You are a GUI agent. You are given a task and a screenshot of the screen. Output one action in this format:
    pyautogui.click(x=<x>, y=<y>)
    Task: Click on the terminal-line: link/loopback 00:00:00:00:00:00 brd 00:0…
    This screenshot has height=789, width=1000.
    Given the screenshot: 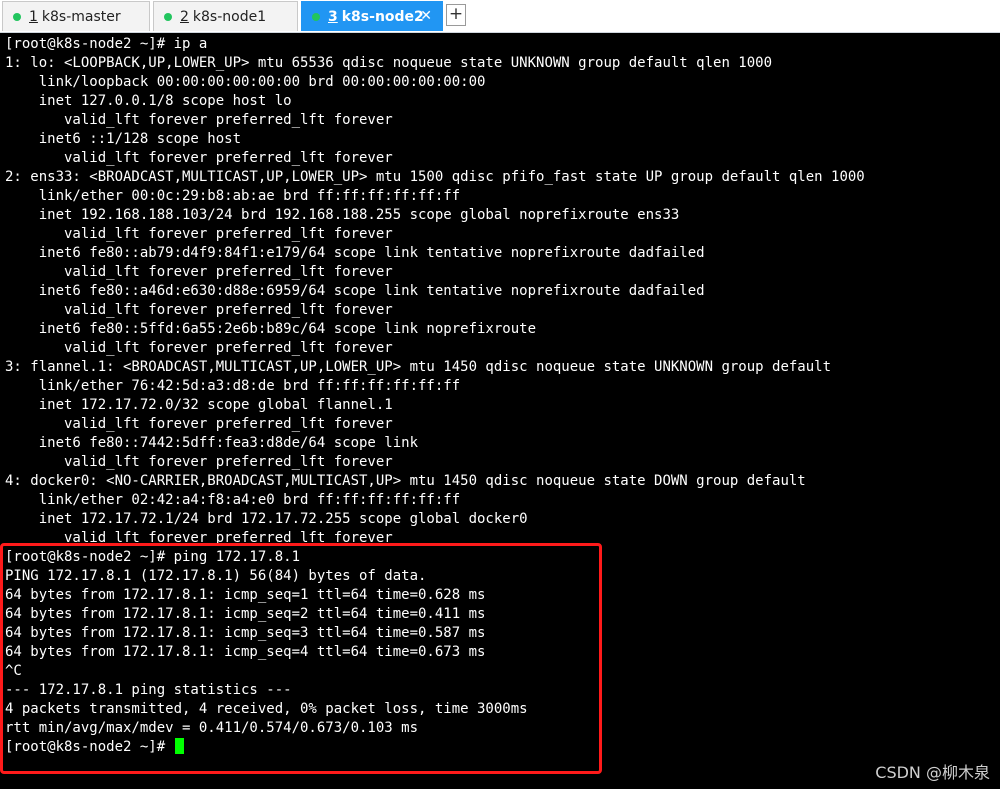 What is the action you would take?
    pyautogui.click(x=245, y=82)
    